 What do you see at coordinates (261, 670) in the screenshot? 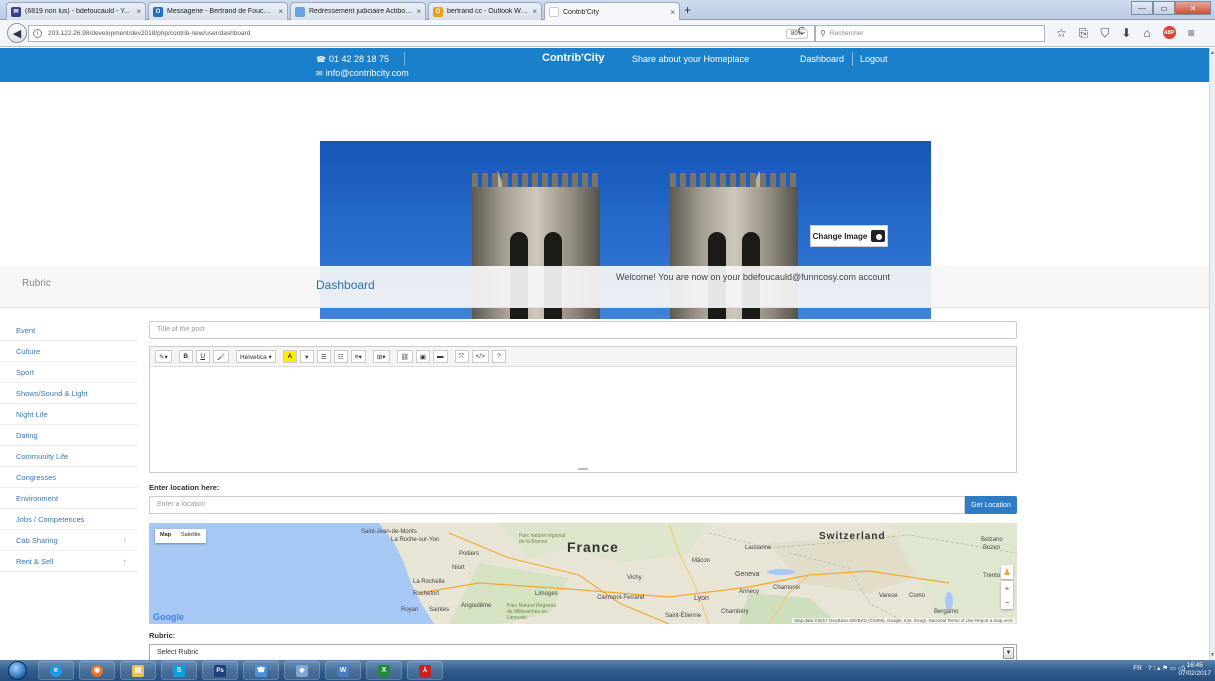
I see `taskbar-app-phone: ☎` at bounding box center [261, 670].